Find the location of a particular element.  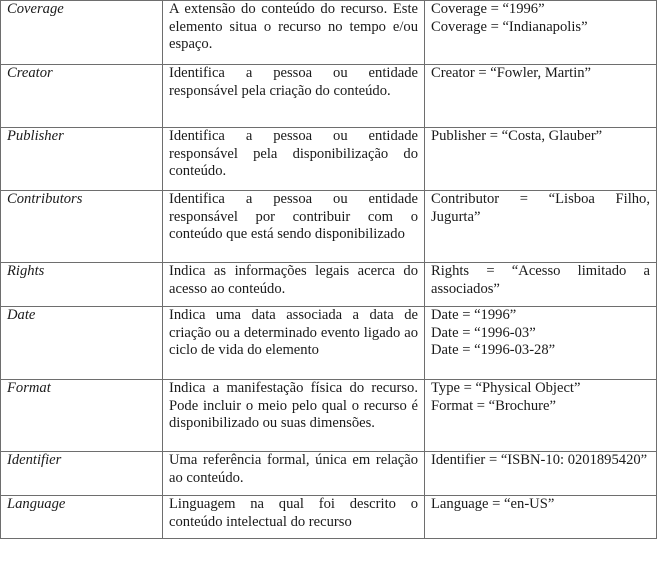

element-name-cell: Rights is located at coordinates (81, 284).